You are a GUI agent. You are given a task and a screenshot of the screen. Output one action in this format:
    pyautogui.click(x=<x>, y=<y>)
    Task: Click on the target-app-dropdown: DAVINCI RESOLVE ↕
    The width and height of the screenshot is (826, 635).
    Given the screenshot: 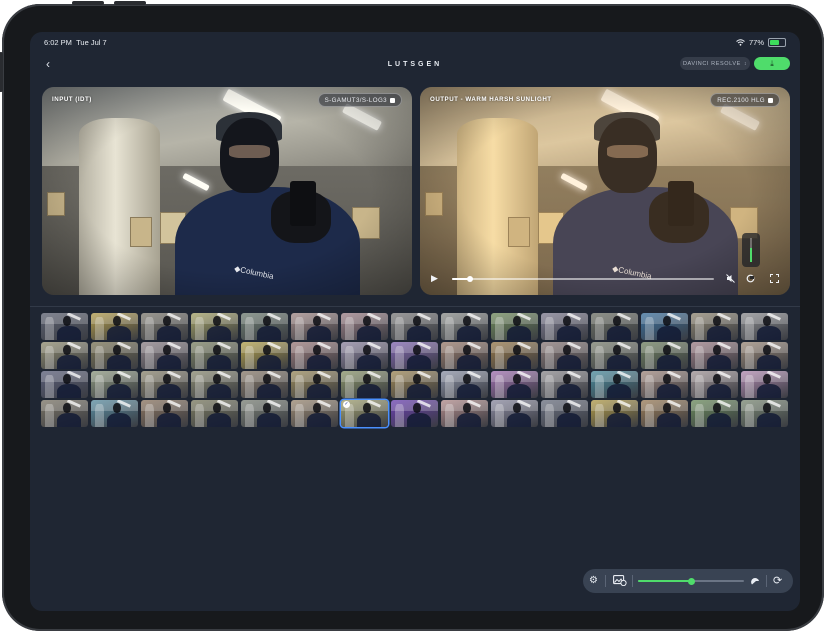 What is the action you would take?
    pyautogui.click(x=715, y=63)
    